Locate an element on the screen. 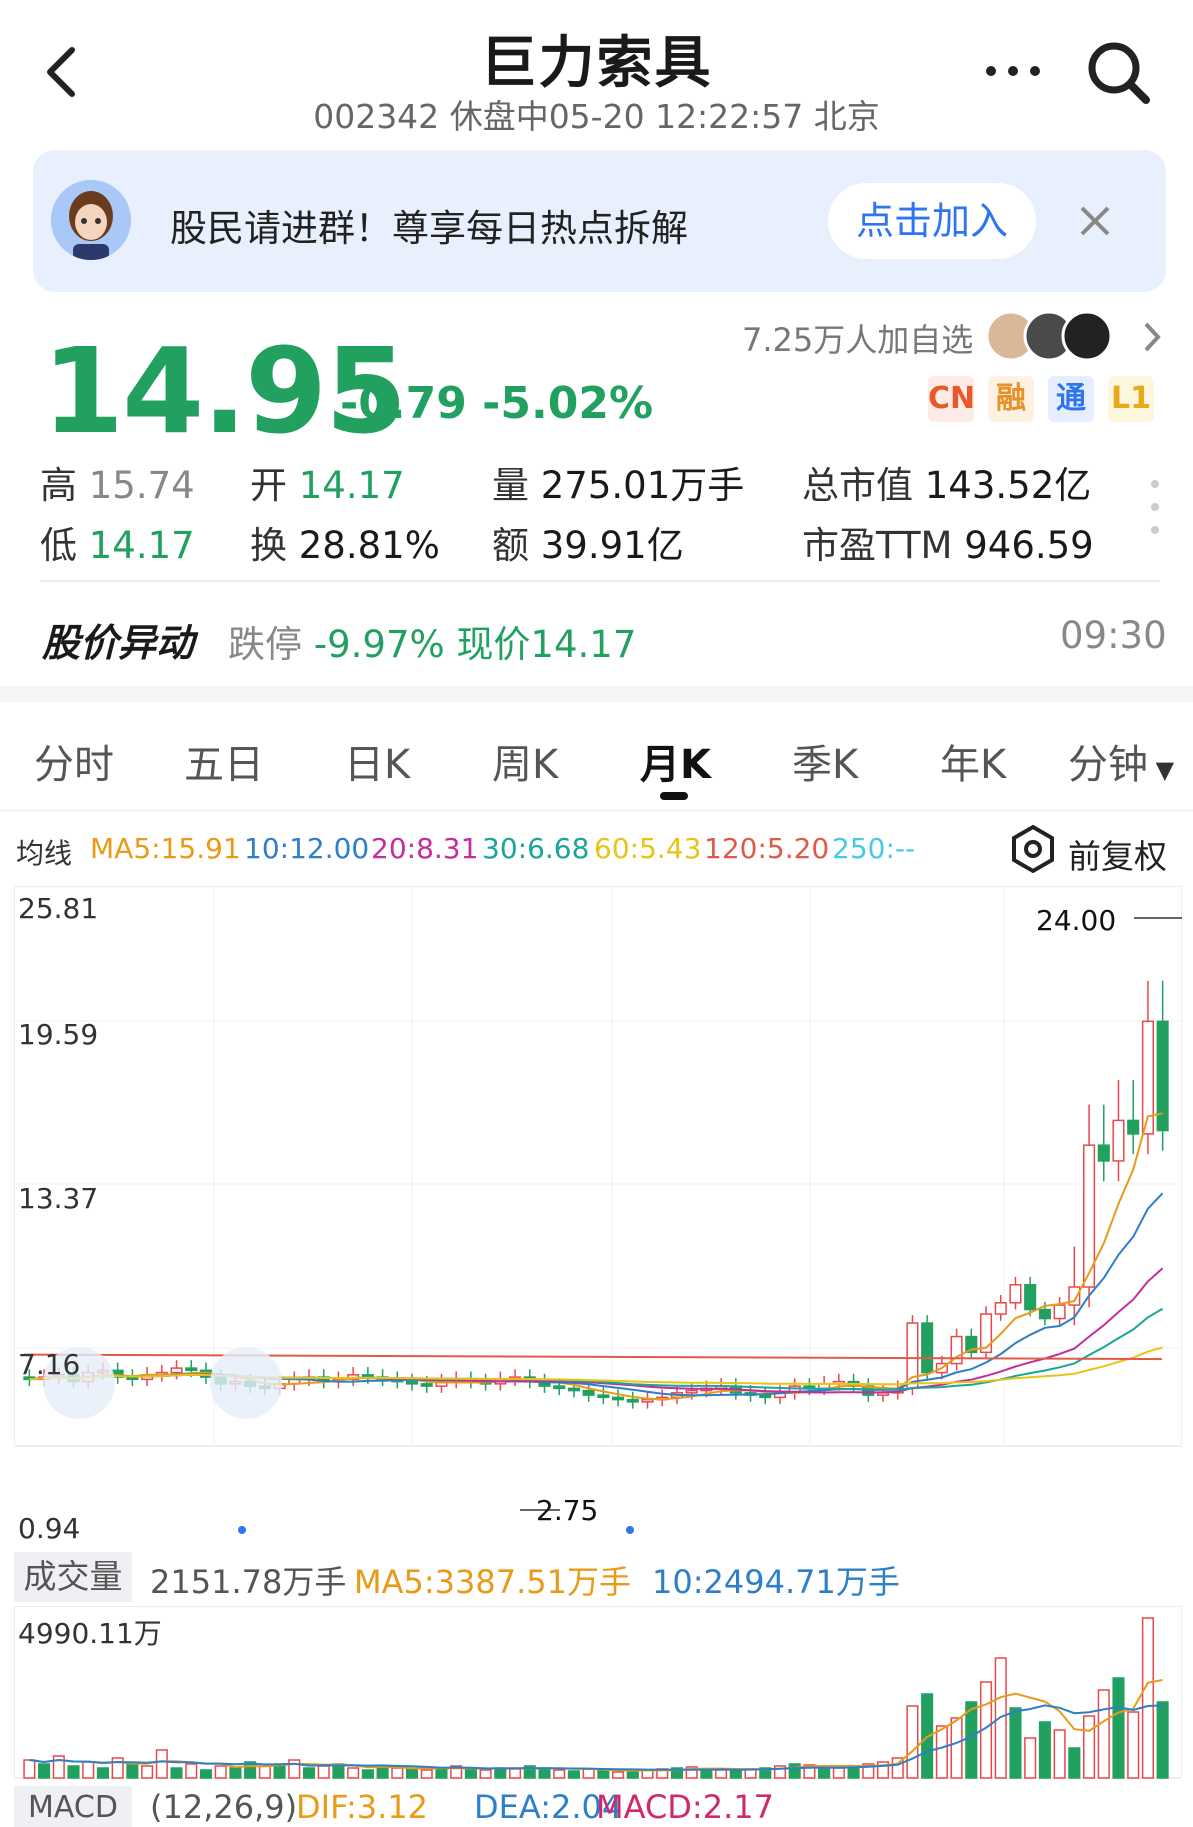 This screenshot has height=1827, width=1193. close-icon is located at coordinates (1095, 221).